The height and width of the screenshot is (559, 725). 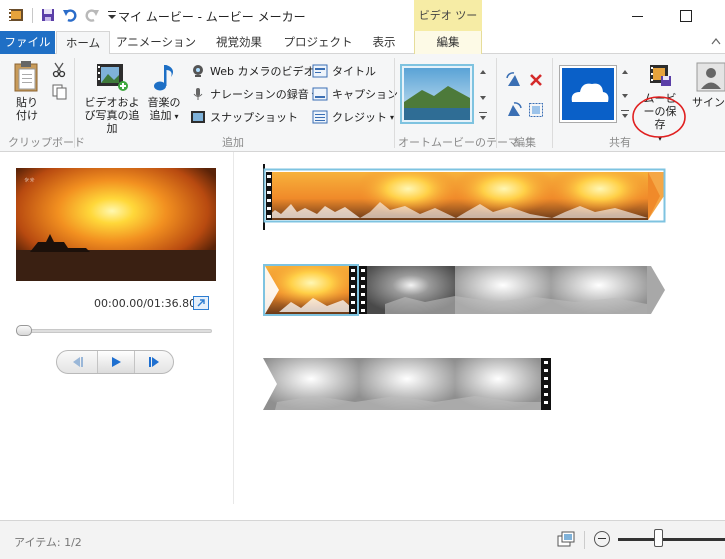 What do you see at coordinates (262, 71) in the screenshot?
I see `webcam-video-label: Web カメラのビデオ` at bounding box center [262, 71].